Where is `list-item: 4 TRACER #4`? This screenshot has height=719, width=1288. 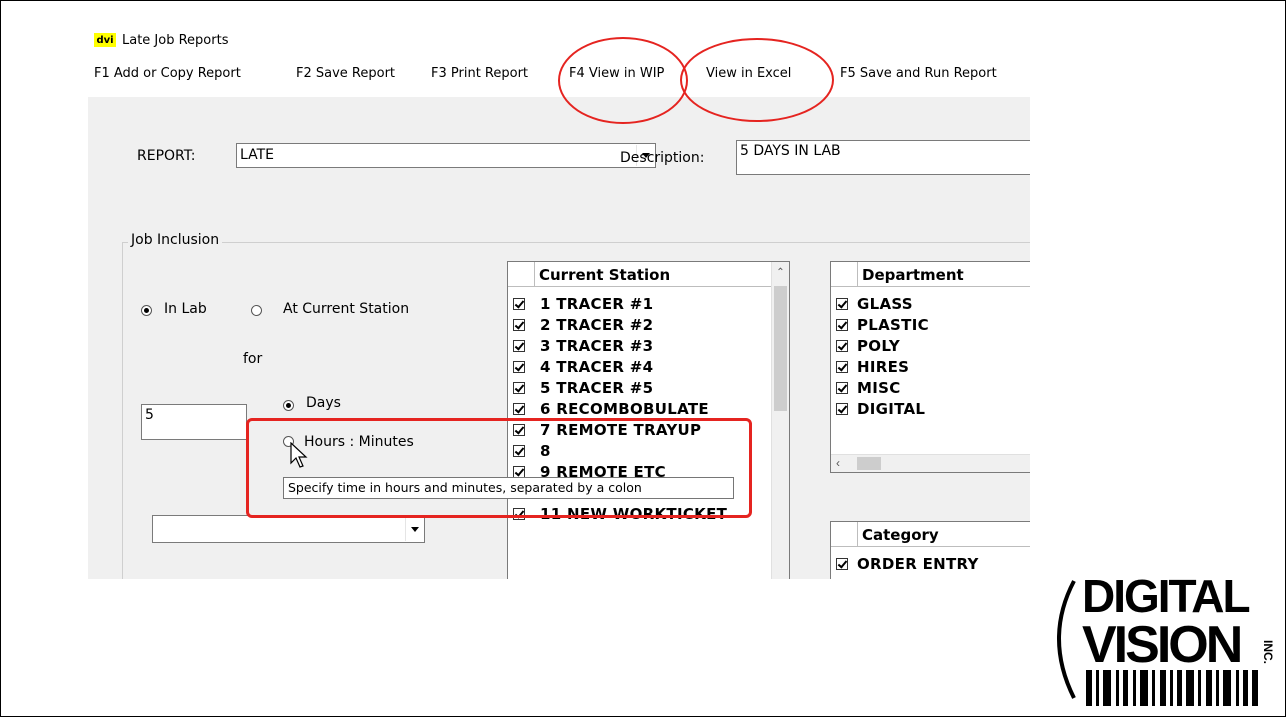
list-item: 4 TRACER #4 is located at coordinates (648, 367).